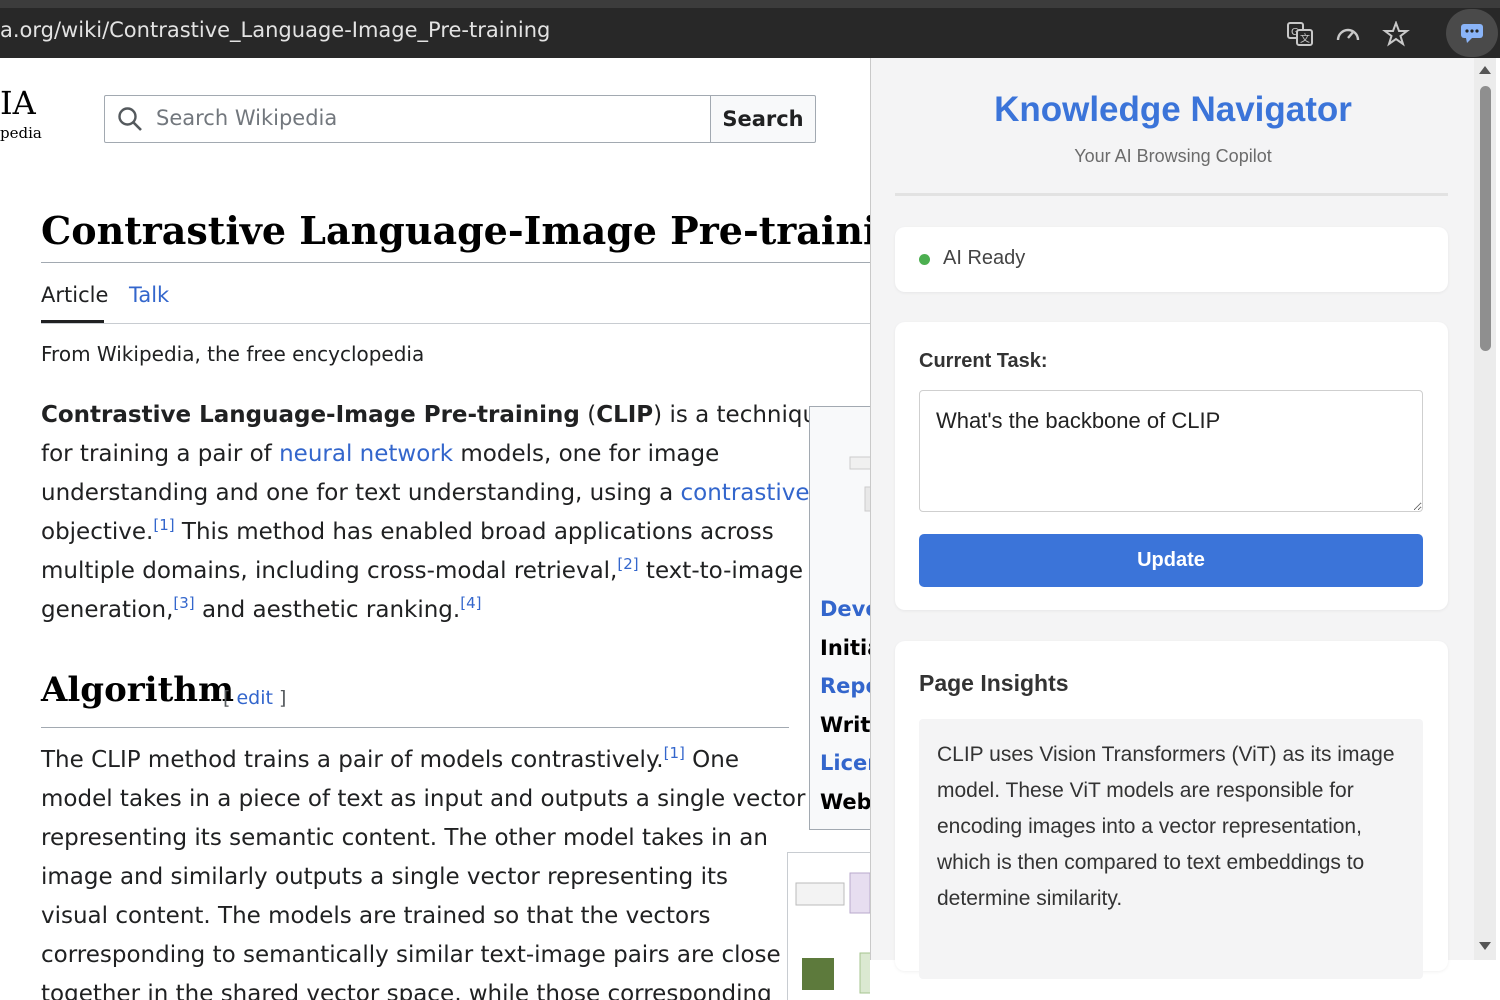 This screenshot has height=1000, width=1500. Describe the element at coordinates (627, 564) in the screenshot. I see `citation-link: [2]` at that location.